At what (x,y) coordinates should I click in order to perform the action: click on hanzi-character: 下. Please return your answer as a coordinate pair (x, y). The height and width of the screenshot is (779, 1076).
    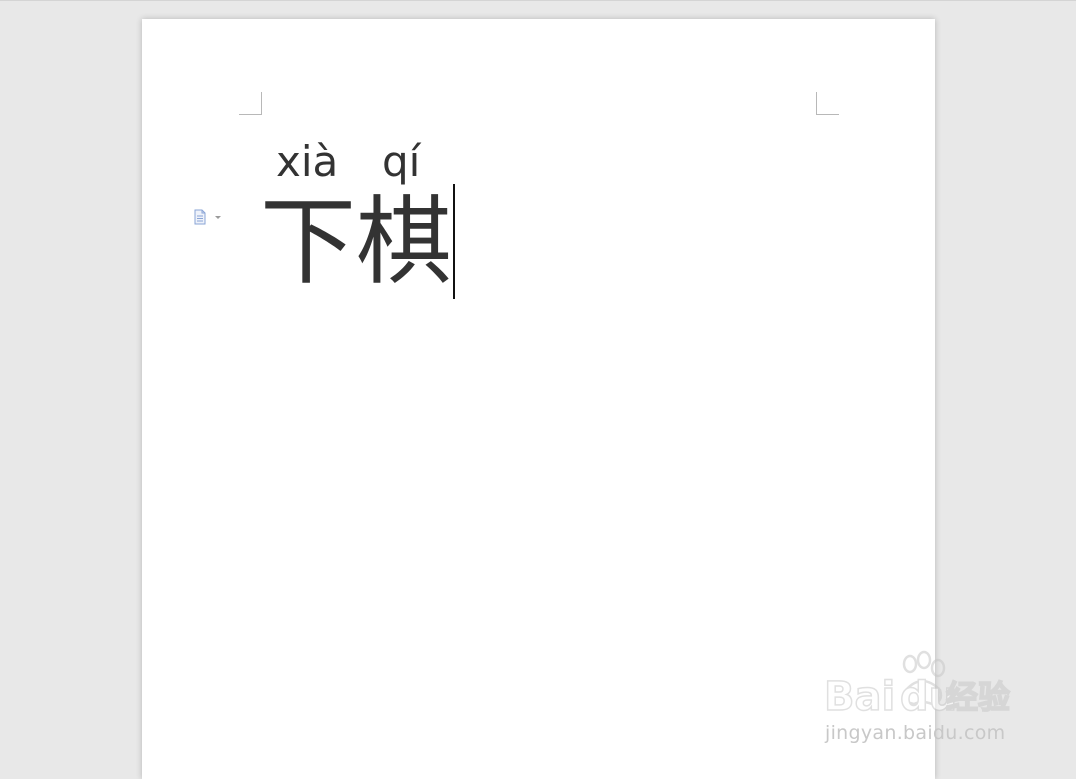
    Looking at the image, I should click on (308, 242).